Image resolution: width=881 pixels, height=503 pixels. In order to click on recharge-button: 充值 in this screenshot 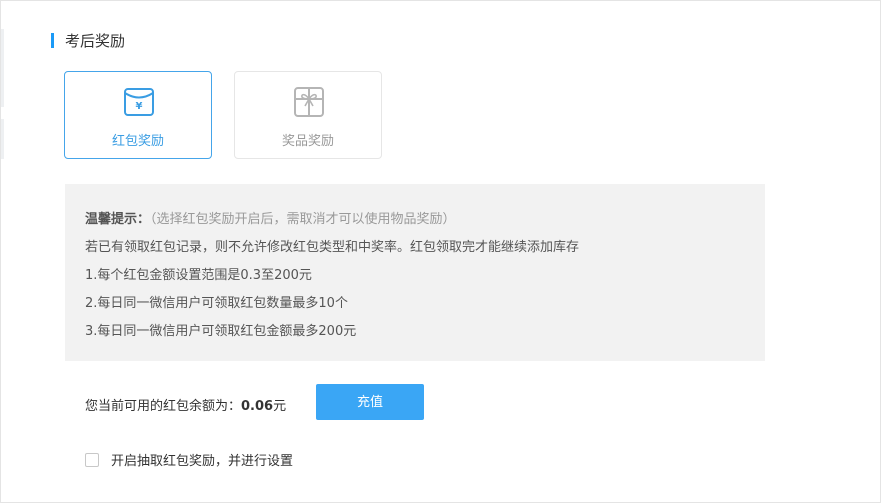, I will do `click(370, 402)`.